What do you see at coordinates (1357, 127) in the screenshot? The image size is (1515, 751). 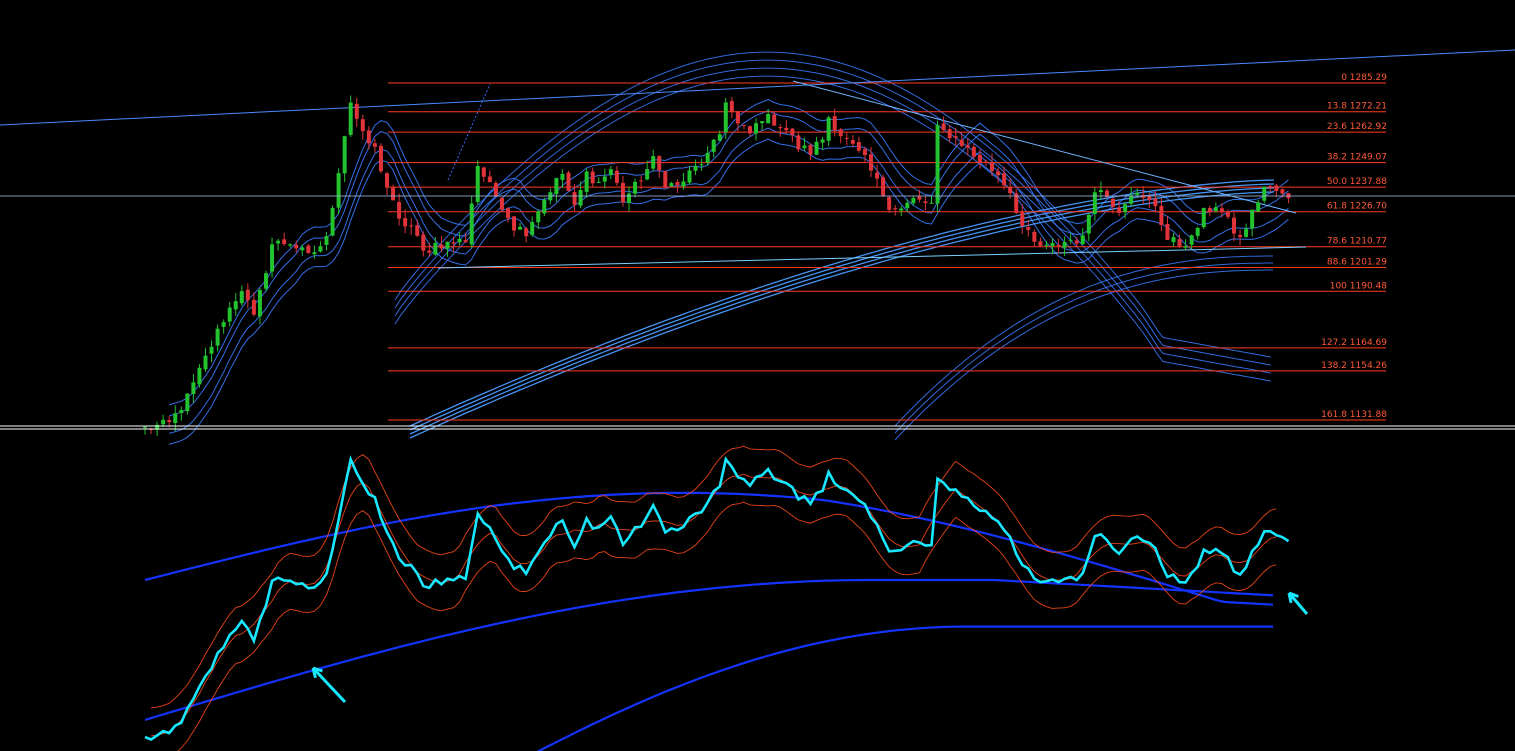 I see `fib-level-label-2: 23.6 1262.92` at bounding box center [1357, 127].